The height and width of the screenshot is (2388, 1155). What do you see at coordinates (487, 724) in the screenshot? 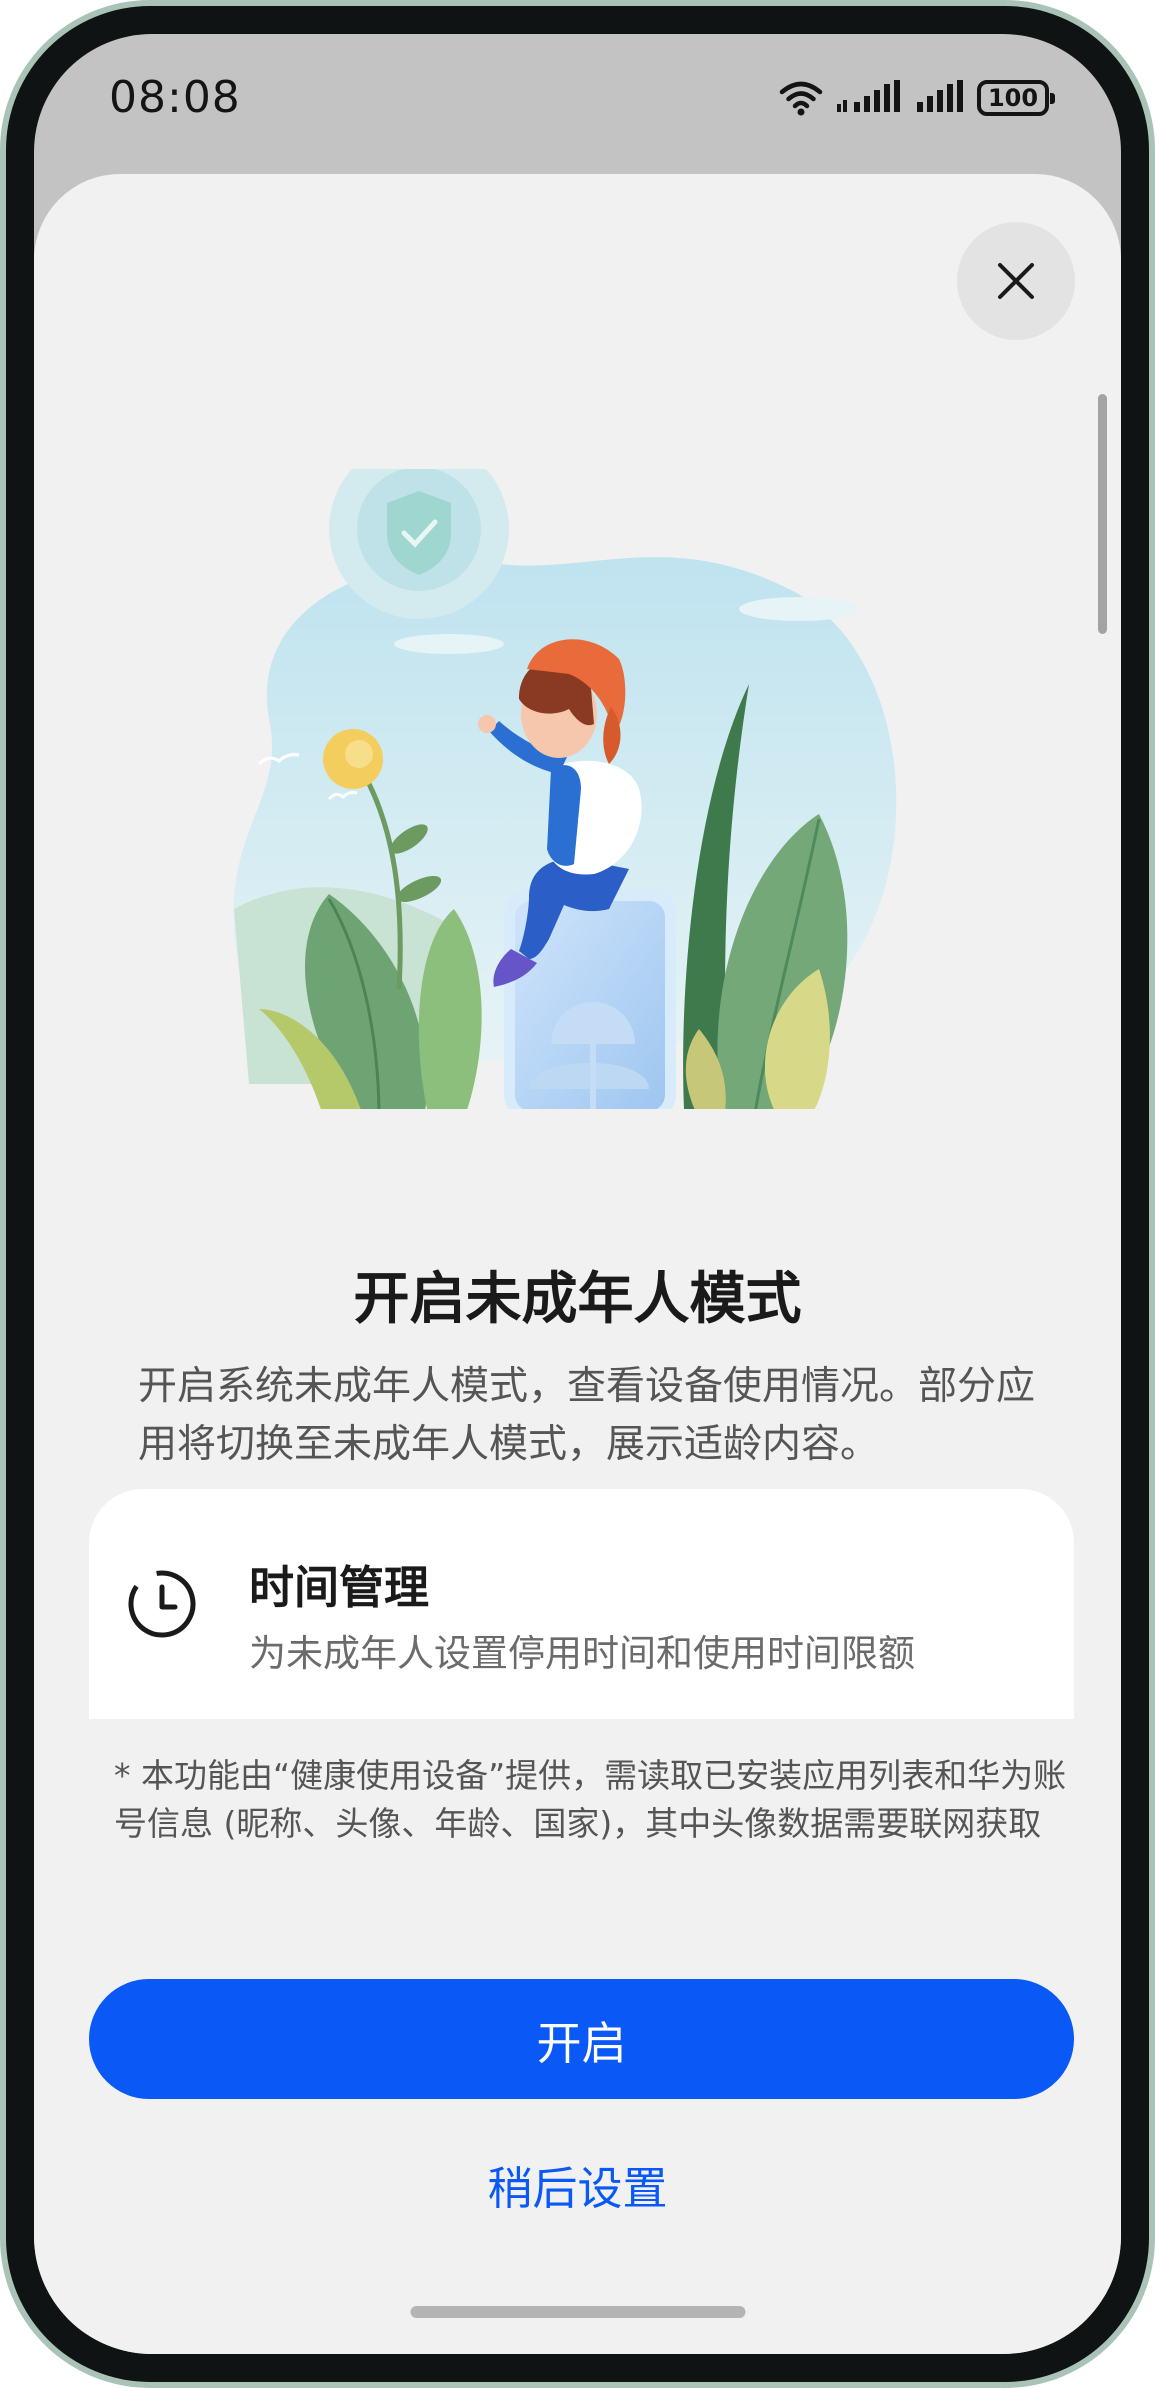
I see `boy-hand` at bounding box center [487, 724].